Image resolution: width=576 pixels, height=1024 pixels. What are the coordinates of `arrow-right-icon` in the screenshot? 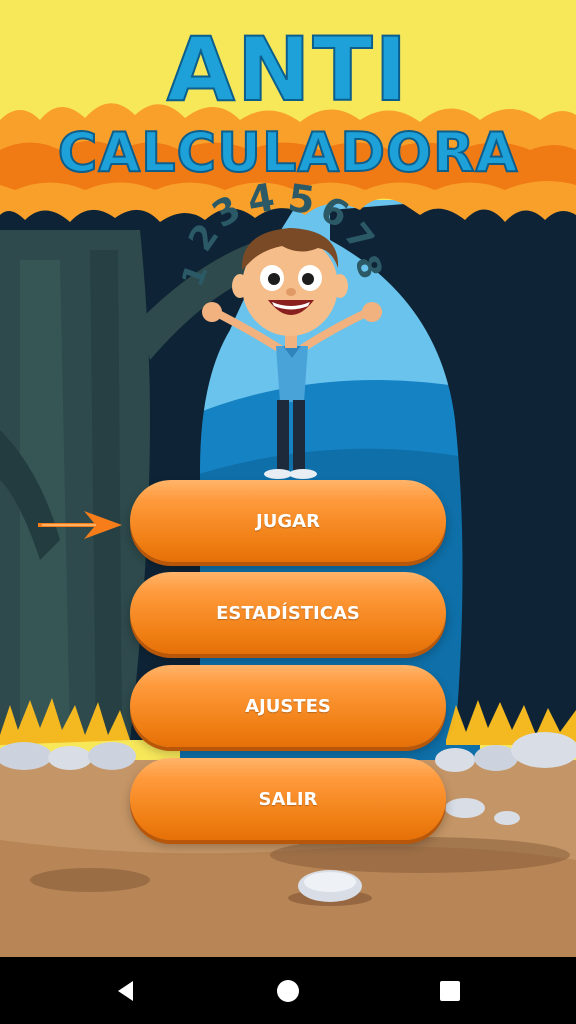 It's located at (80, 525).